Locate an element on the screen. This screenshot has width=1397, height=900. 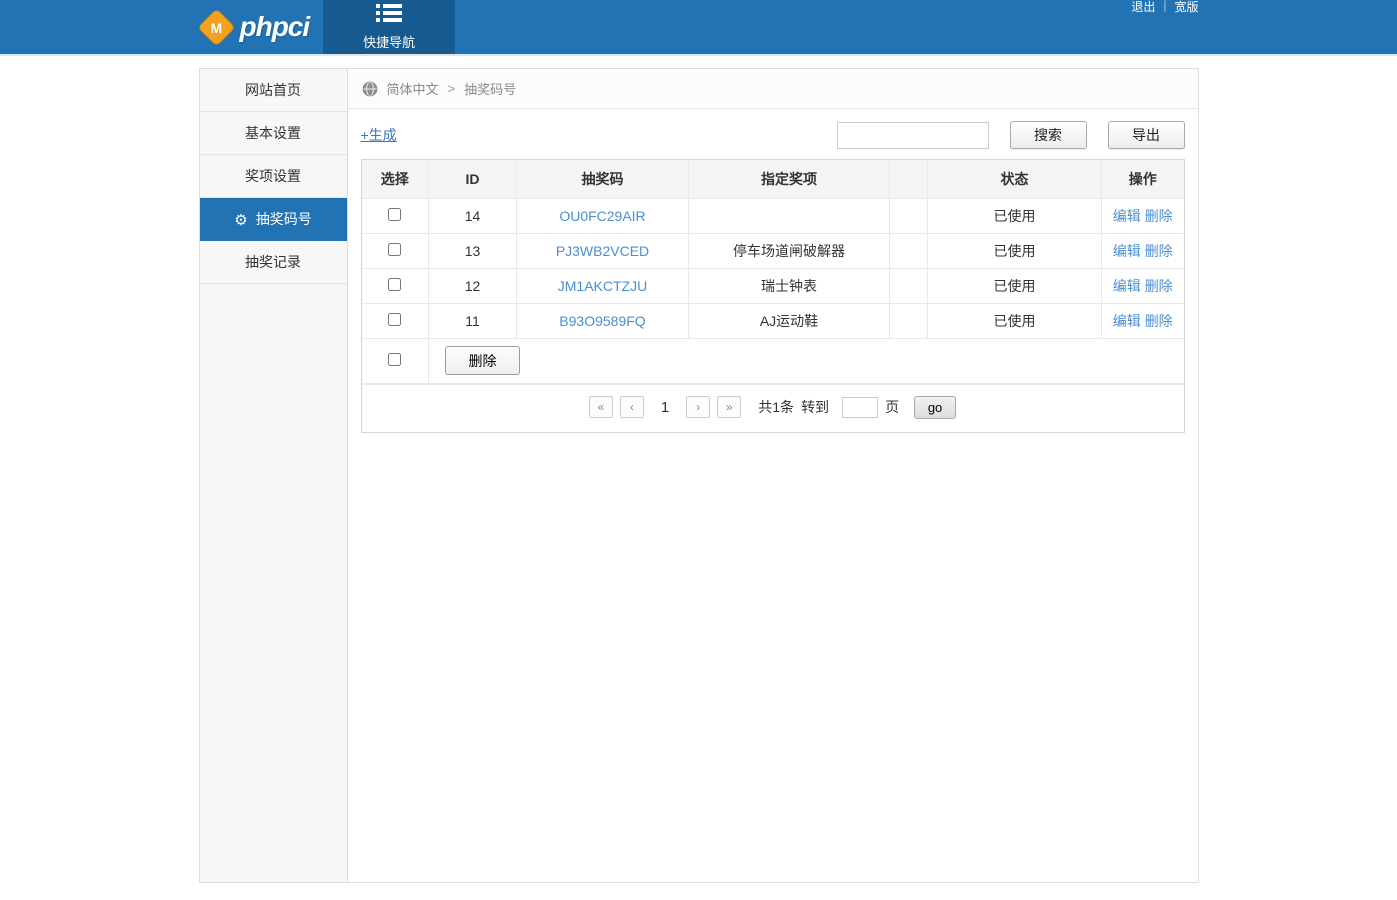
table-toolbar: +生成 搜索 导出 is located at coordinates (773, 134).